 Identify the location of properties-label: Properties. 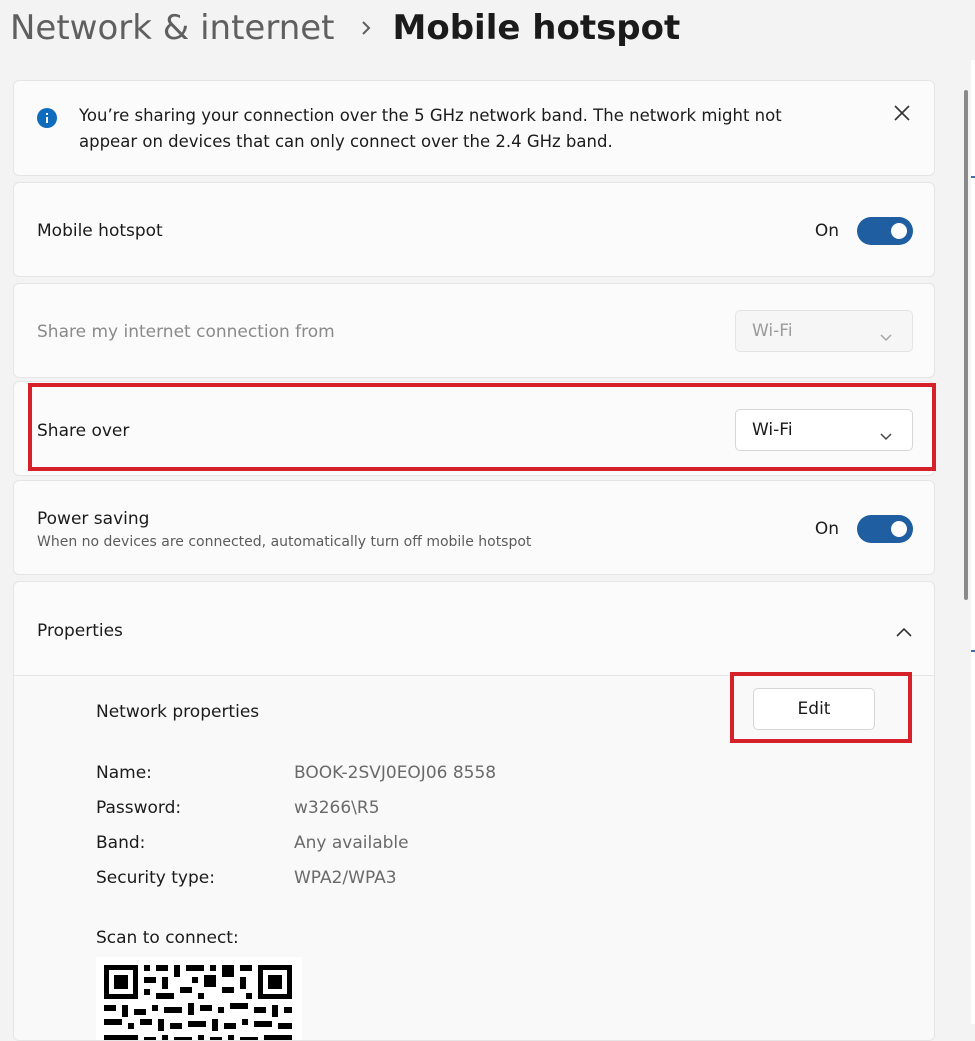
(80, 631).